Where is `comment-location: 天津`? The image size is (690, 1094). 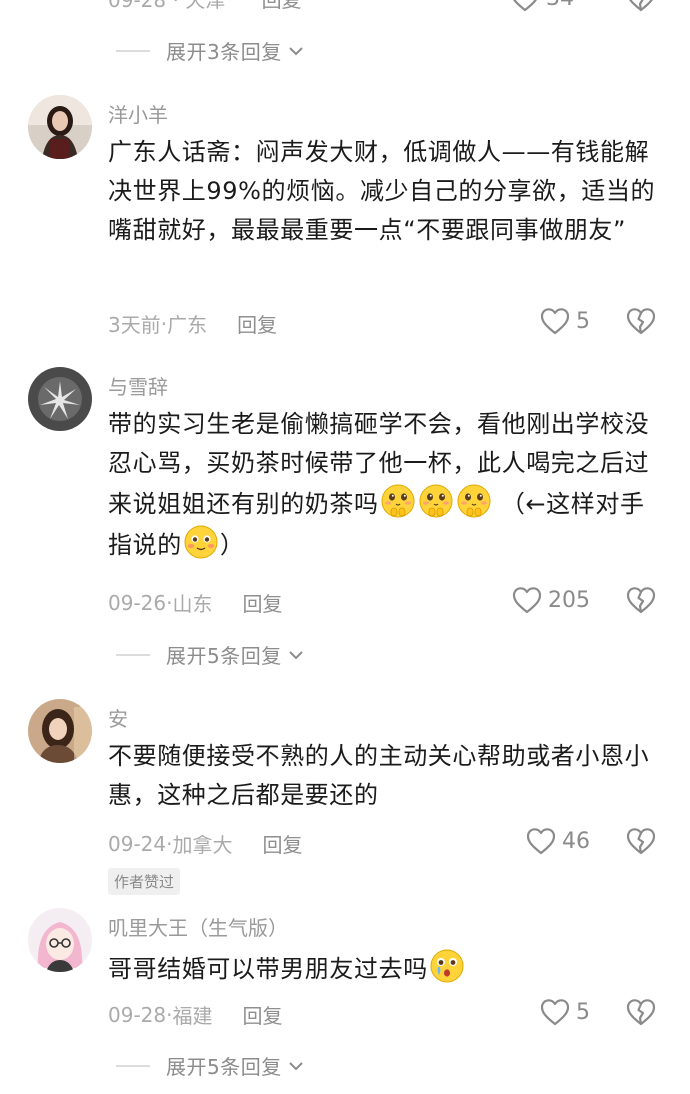
comment-location: 天津 is located at coordinates (205, 6).